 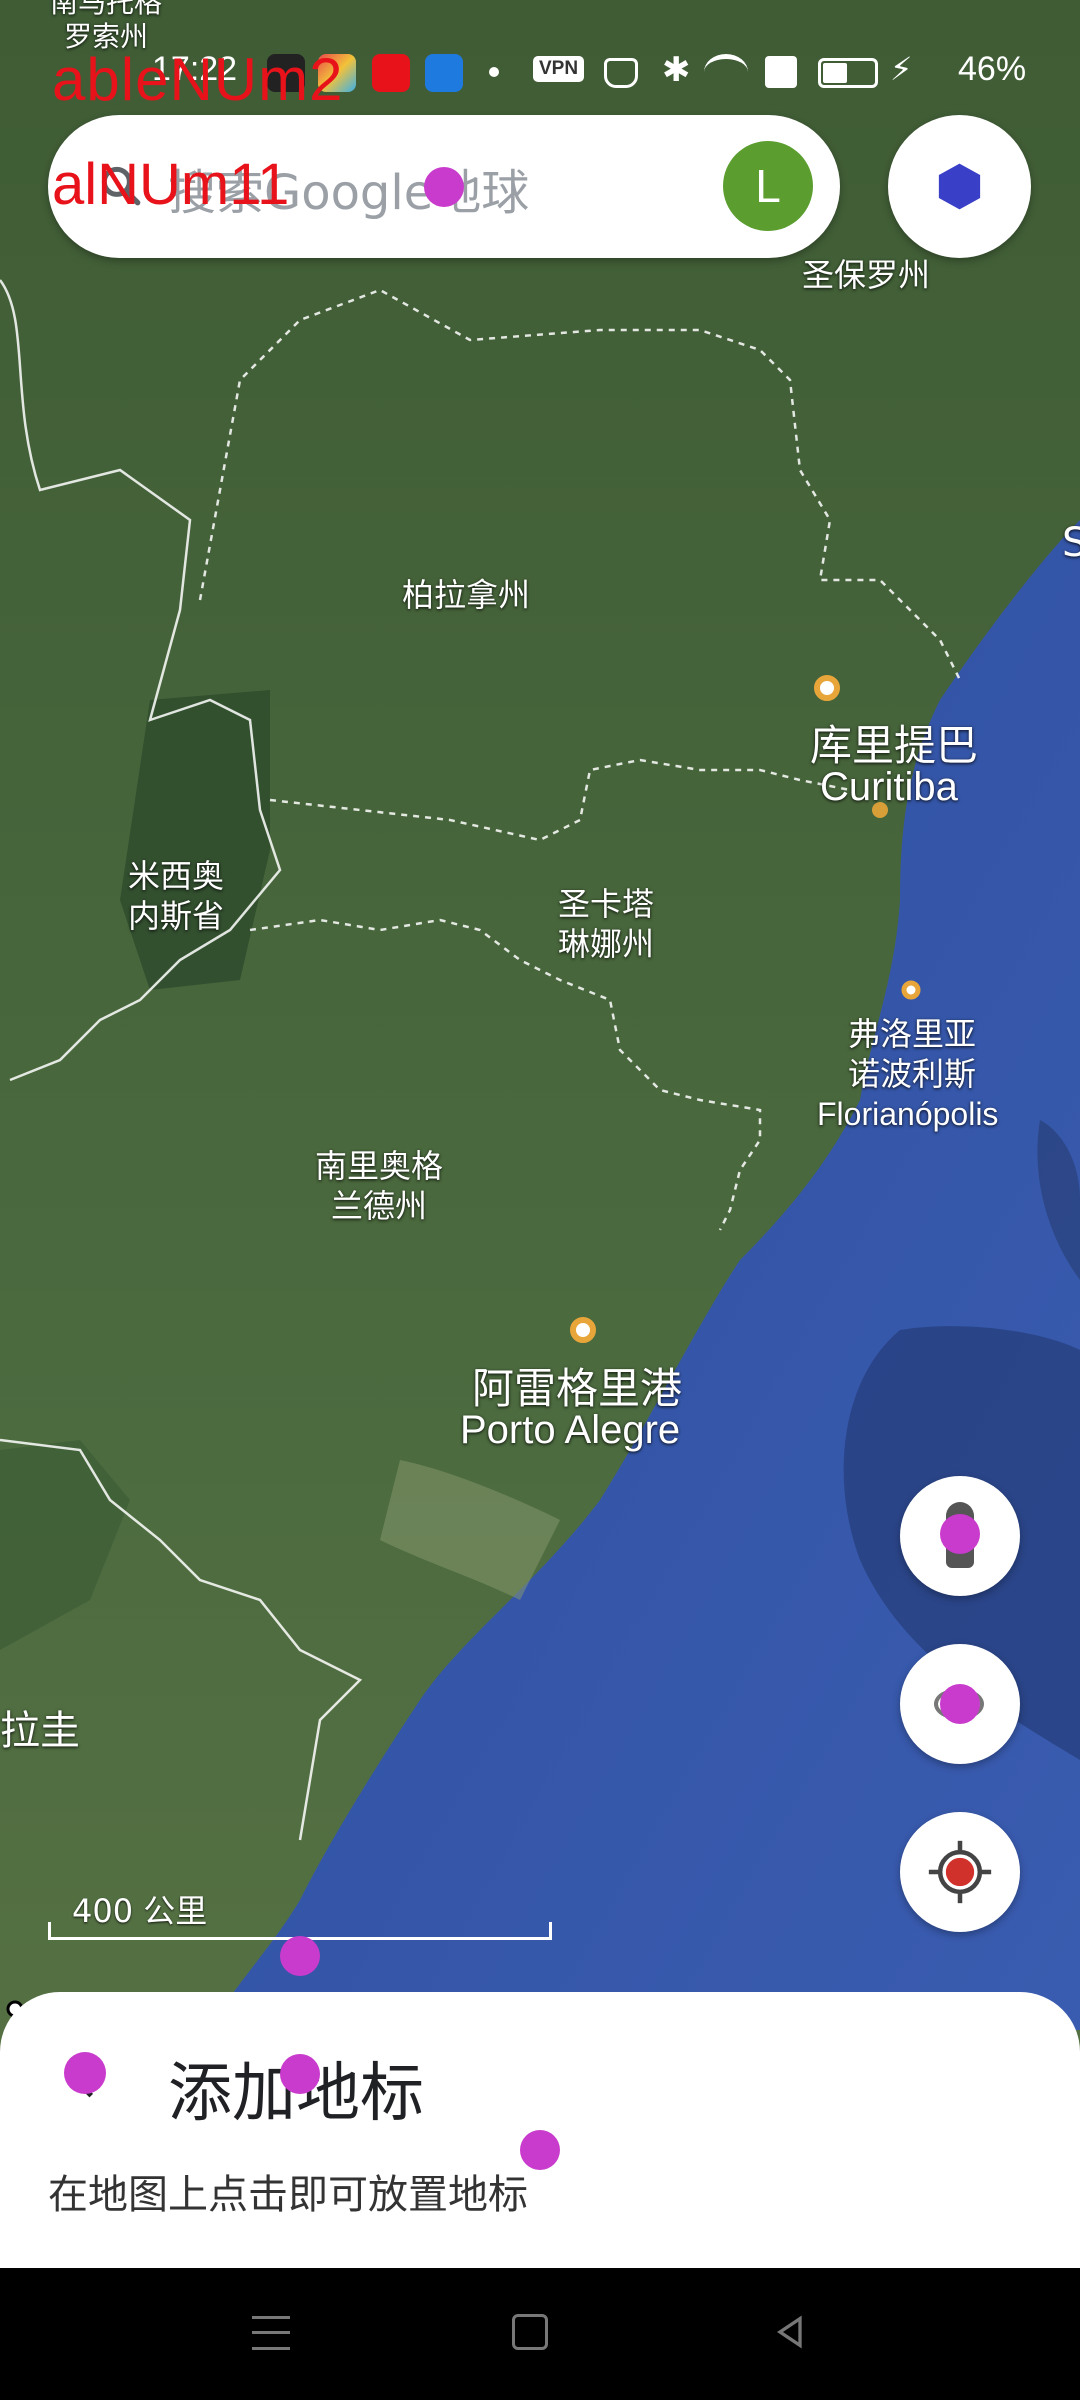 What do you see at coordinates (466, 595) in the screenshot?
I see `map-label-parana: 柏拉拿州` at bounding box center [466, 595].